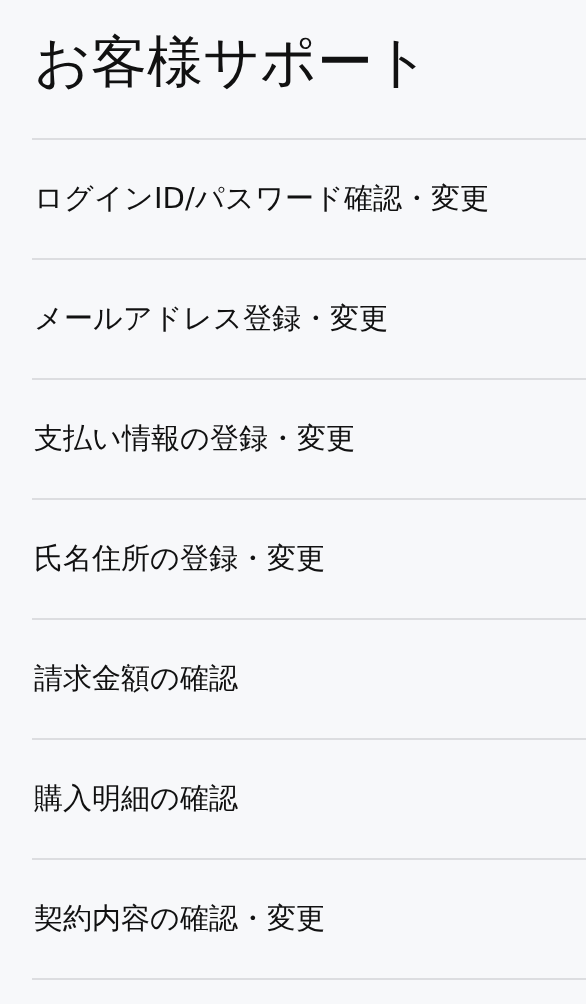 This screenshot has width=586, height=1004. Describe the element at coordinates (193, 439) in the screenshot. I see `support-menu-link: 支払い情報の登録・変更` at that location.